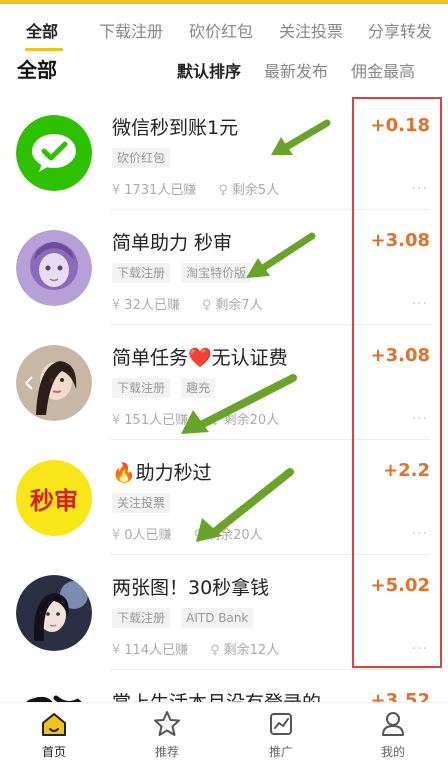 The image size is (448, 764). Describe the element at coordinates (187, 533) in the screenshot. I see `task-meta: ¥0人已赚 ♀ 剩余20人` at that location.